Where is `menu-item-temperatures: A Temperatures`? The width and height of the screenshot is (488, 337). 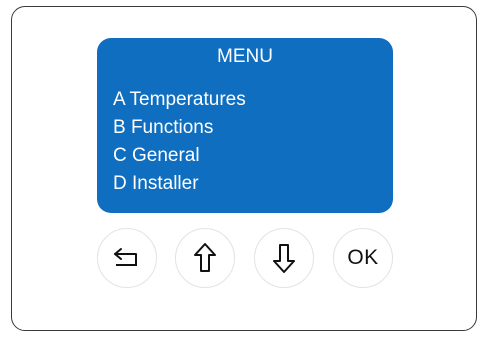 menu-item-temperatures: A Temperatures is located at coordinates (179, 100).